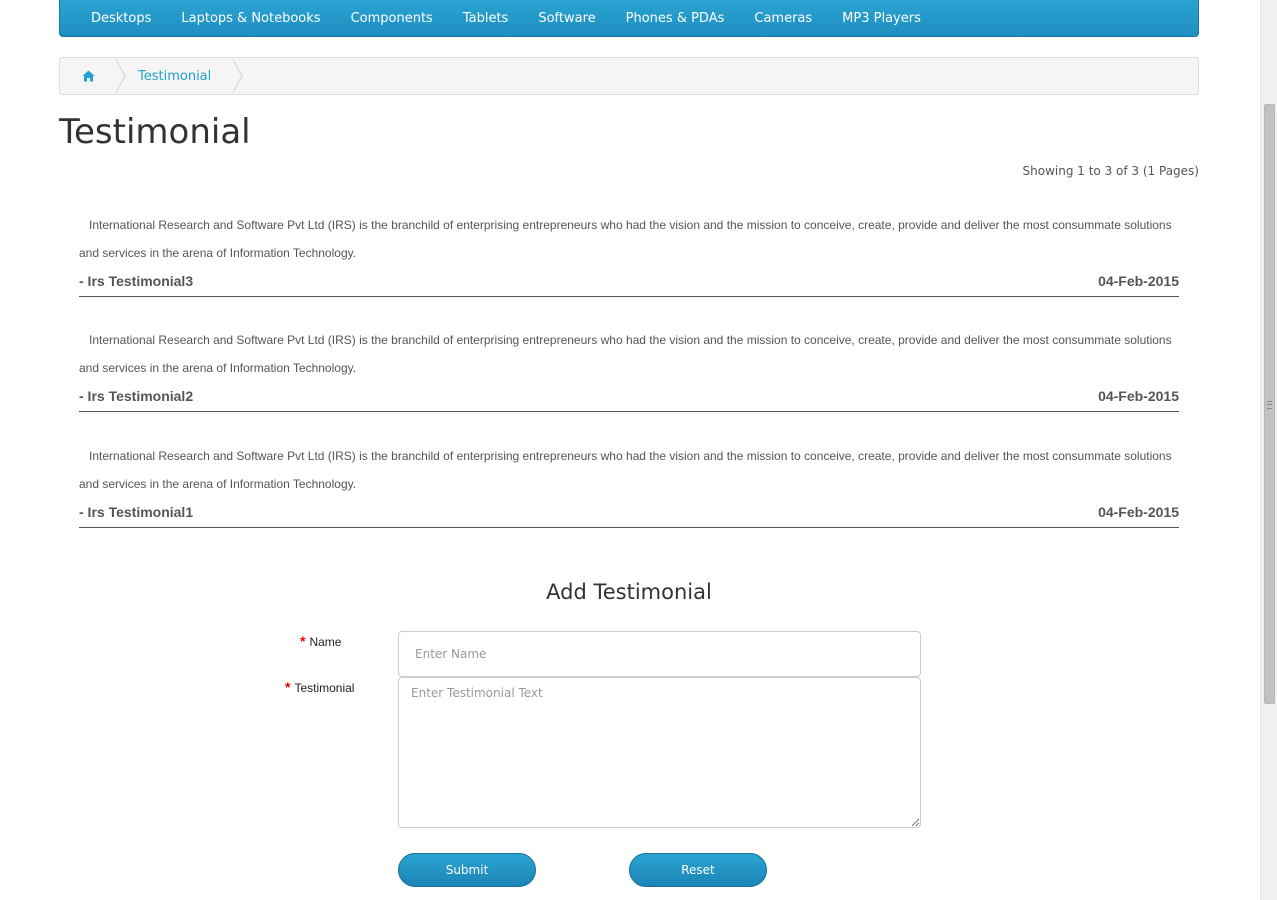 This screenshot has height=900, width=1277. What do you see at coordinates (783, 18) in the screenshot?
I see `nav-item-cameras: Cameras` at bounding box center [783, 18].